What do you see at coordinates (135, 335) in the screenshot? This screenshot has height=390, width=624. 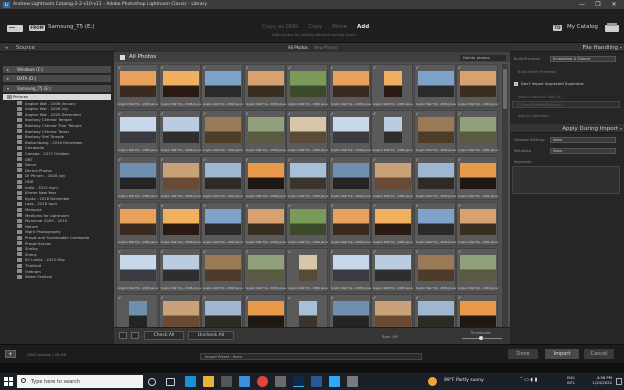 I see `loupe-view-icon` at bounding box center [135, 335].